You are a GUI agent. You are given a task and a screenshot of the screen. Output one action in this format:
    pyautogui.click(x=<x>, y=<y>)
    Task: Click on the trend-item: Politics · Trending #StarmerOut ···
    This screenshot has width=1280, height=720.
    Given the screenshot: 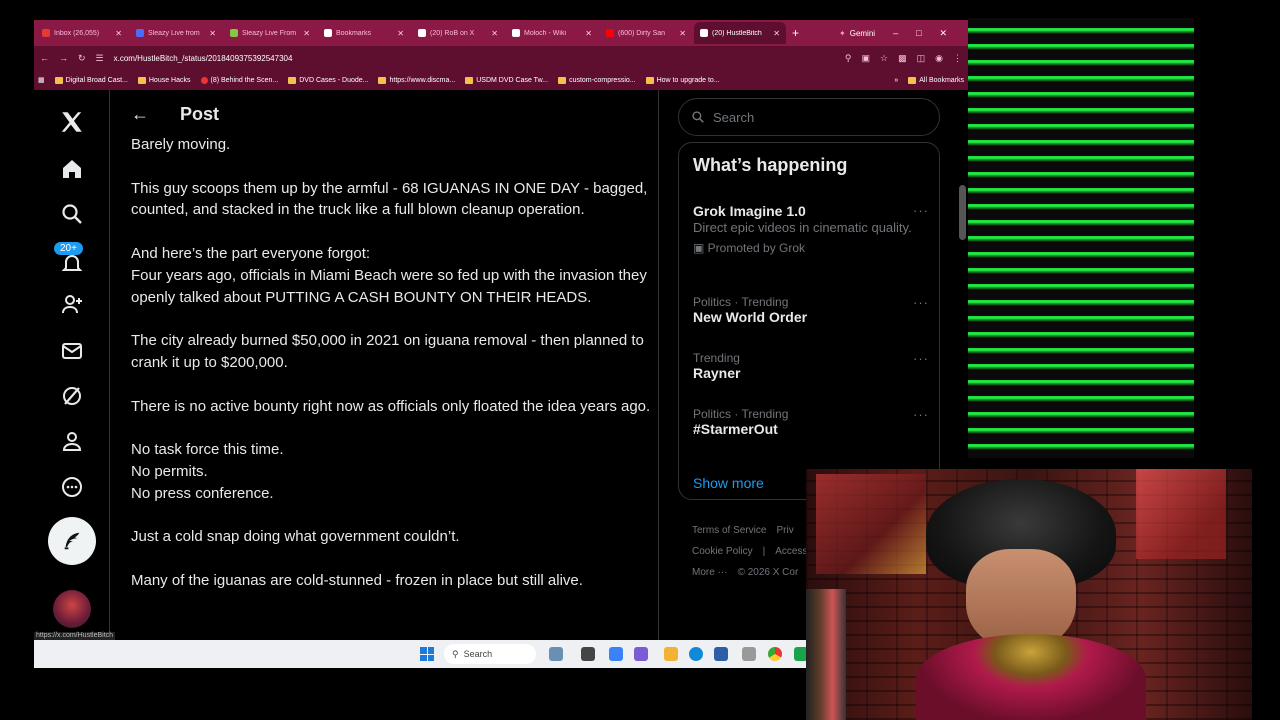 What is the action you would take?
    pyautogui.click(x=811, y=422)
    